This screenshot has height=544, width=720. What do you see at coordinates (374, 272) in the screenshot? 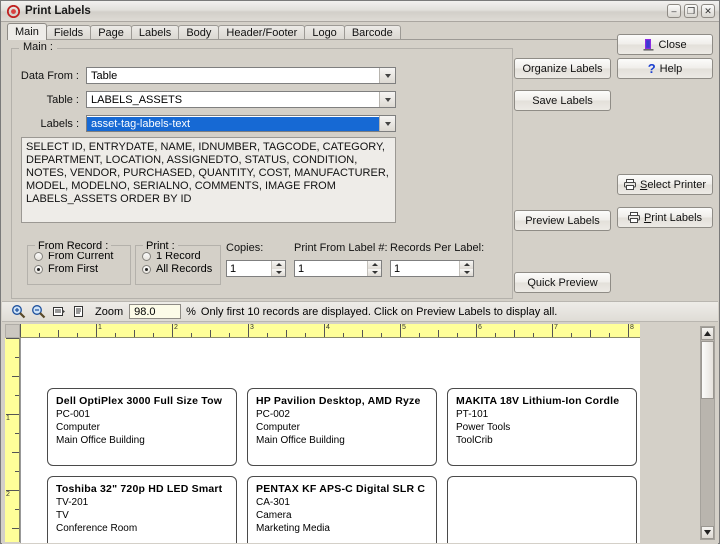
I see `print-from-label-decrement-icon` at bounding box center [374, 272].